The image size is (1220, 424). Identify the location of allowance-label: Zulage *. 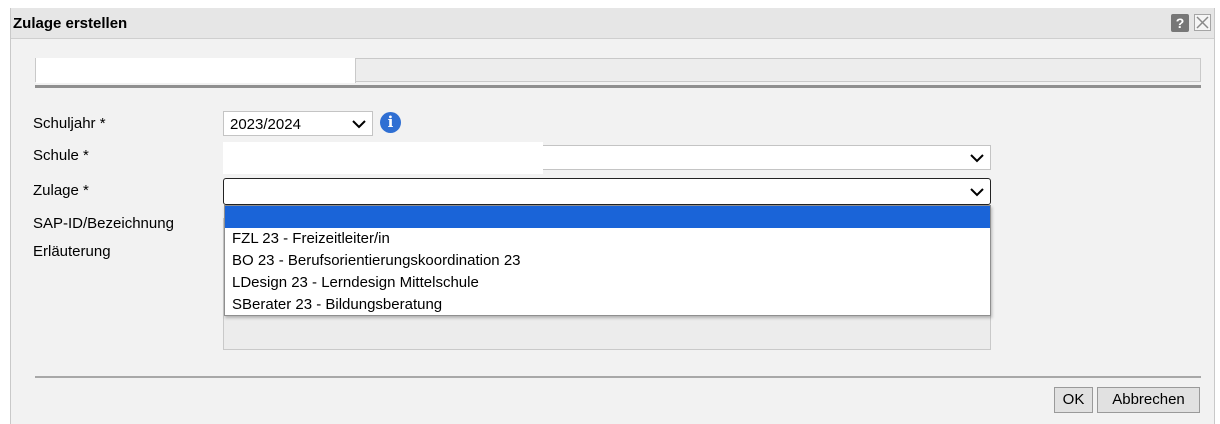
(61, 190).